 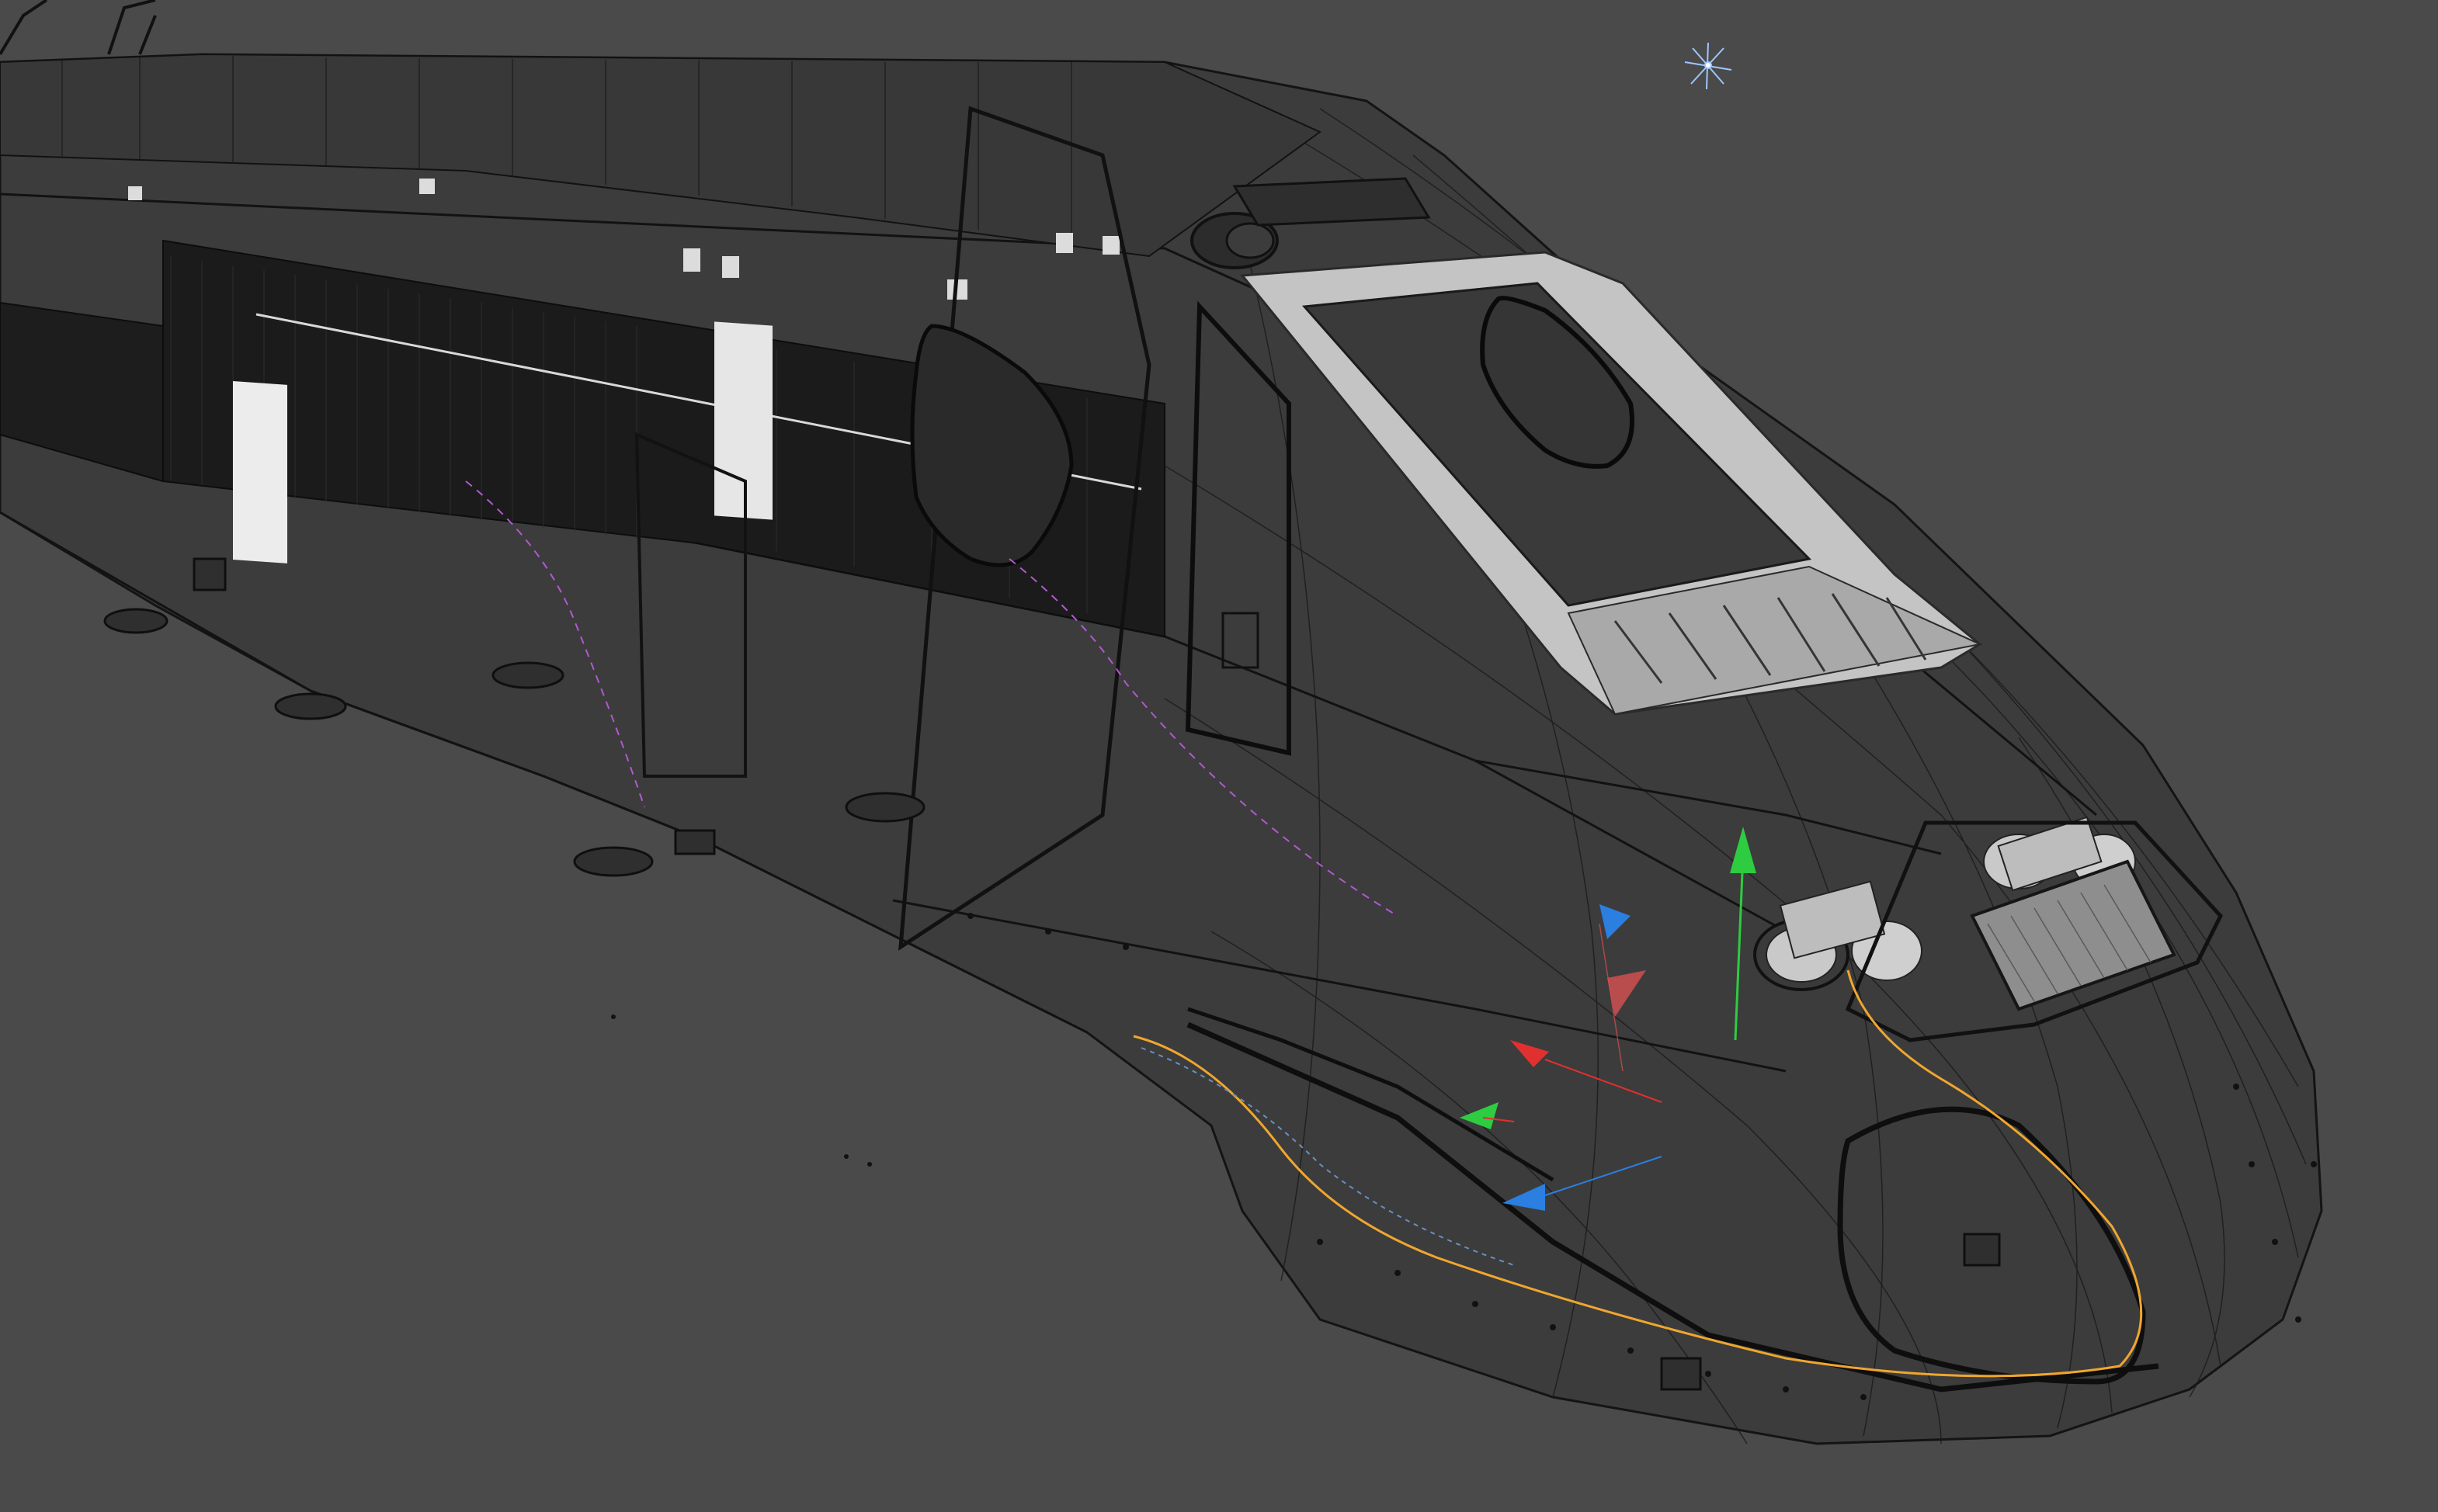 I want to click on white-panel-mid, so click(x=744, y=420).